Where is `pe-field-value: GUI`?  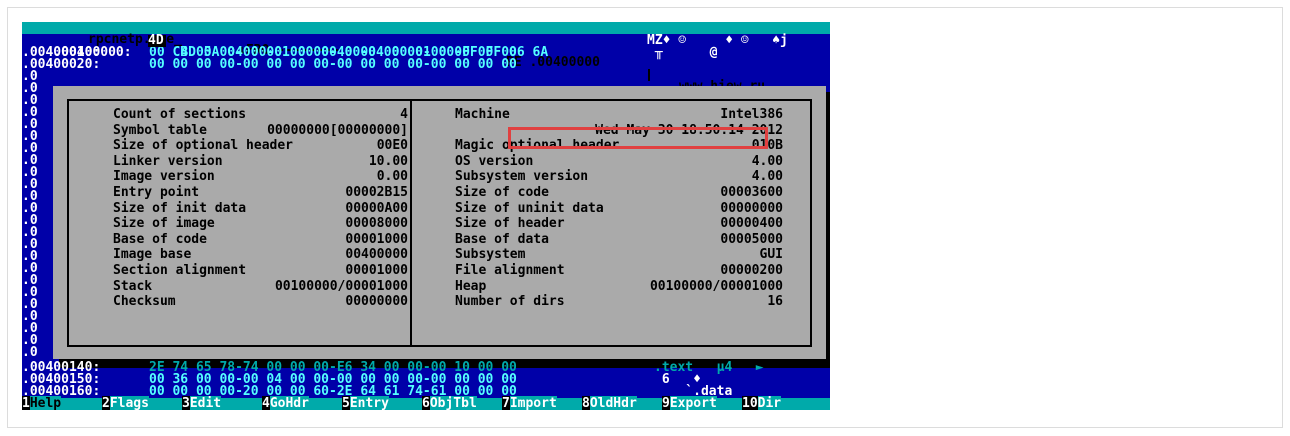
pe-field-value: GUI is located at coordinates (771, 255).